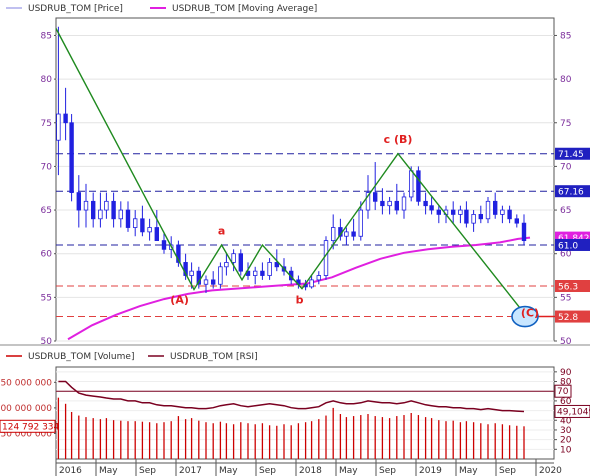 This screenshot has height=476, width=590. Describe the element at coordinates (566, 373) in the screenshot. I see `rsi-tick: 90` at that location.